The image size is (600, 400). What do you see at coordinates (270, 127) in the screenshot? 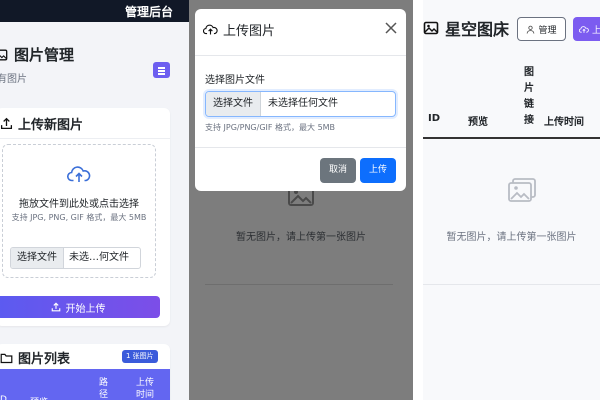
I see `file-hint: 支持 JPG/PNG/GIF 格式，最大 5MB` at bounding box center [270, 127].